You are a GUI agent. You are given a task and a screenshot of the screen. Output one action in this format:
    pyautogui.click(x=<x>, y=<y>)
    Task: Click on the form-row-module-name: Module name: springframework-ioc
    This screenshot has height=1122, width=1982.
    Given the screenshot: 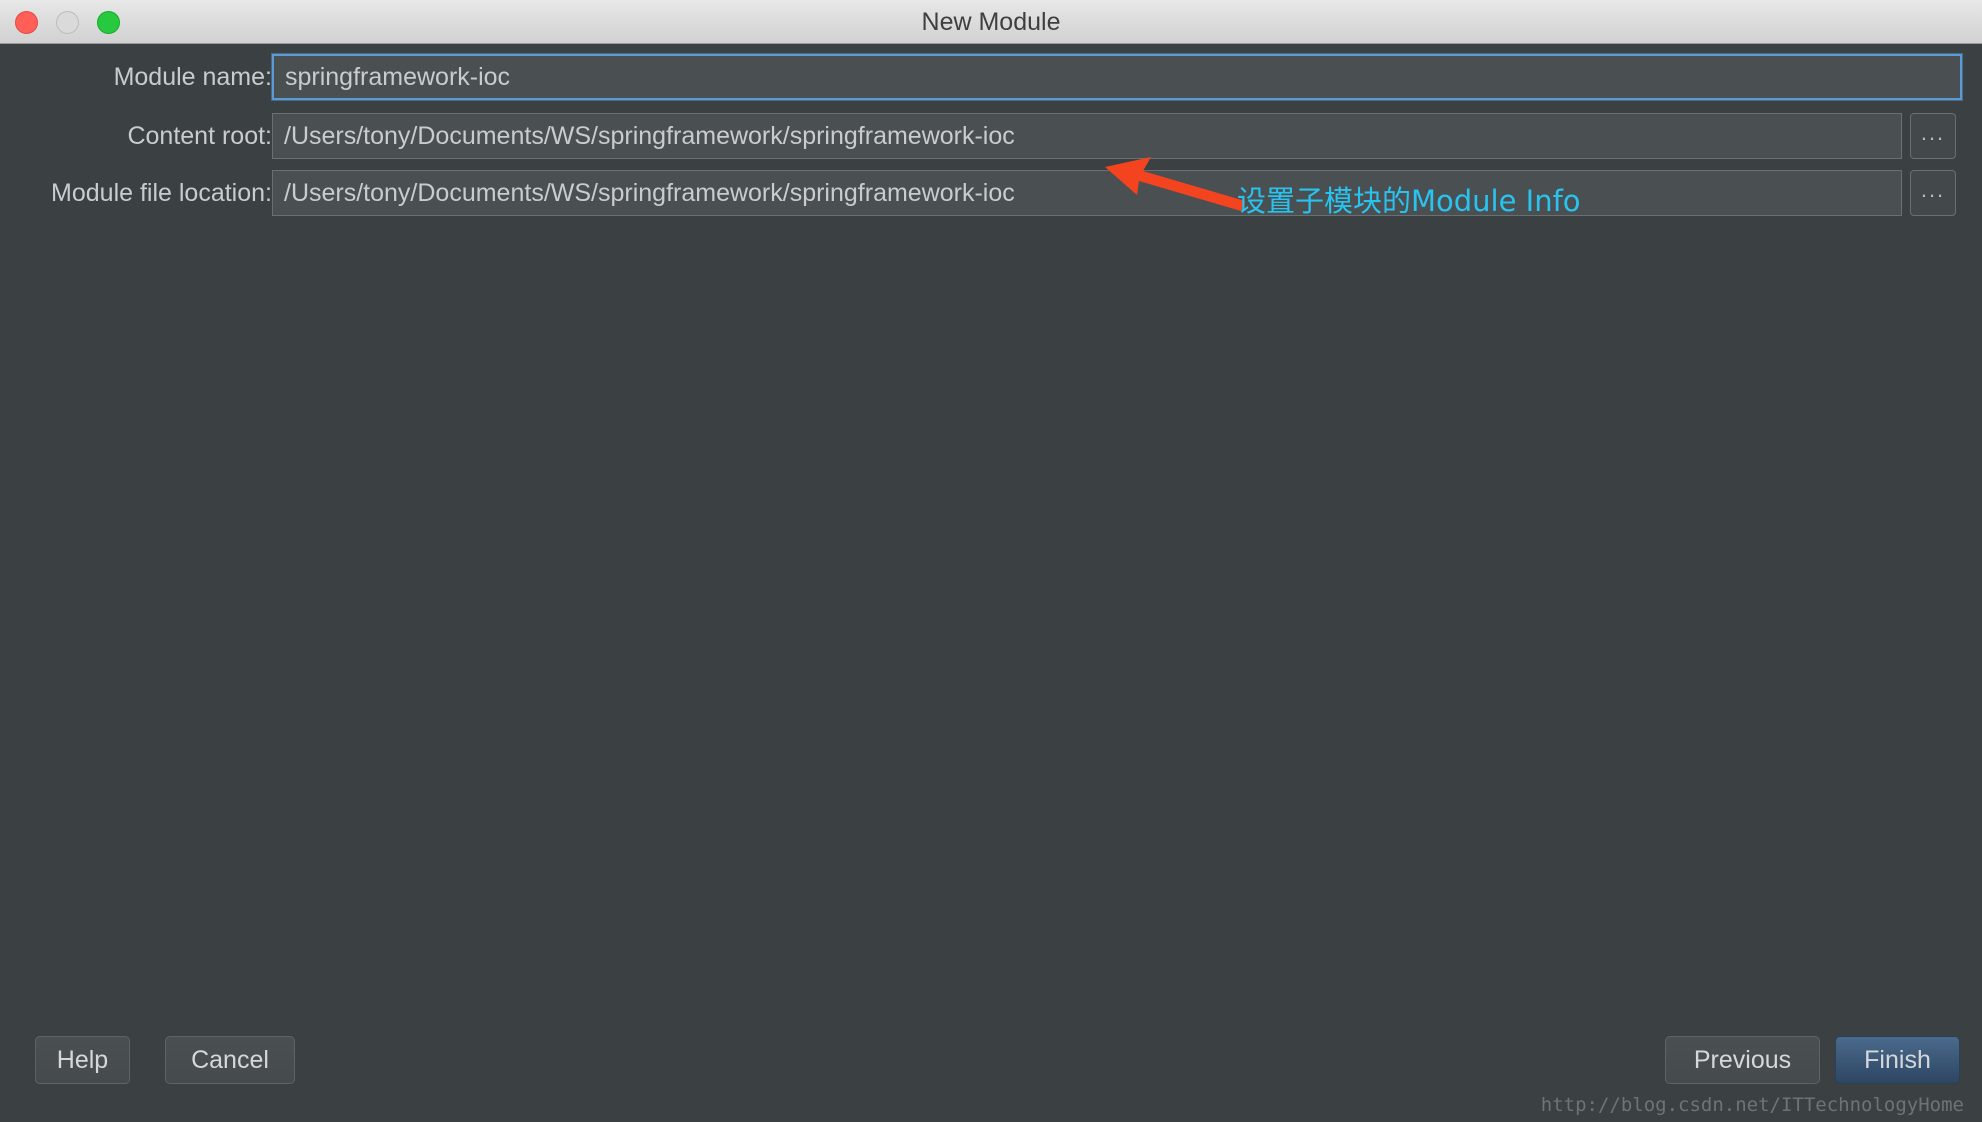 What is the action you would take?
    pyautogui.click(x=991, y=77)
    